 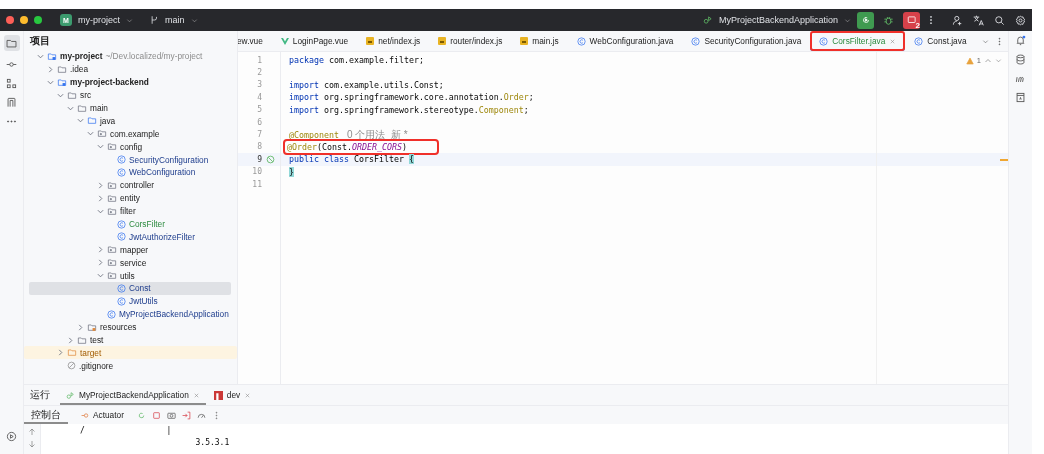 What do you see at coordinates (746, 41) in the screenshot?
I see `editor-tab: SecurityConfiguration.java` at bounding box center [746, 41].